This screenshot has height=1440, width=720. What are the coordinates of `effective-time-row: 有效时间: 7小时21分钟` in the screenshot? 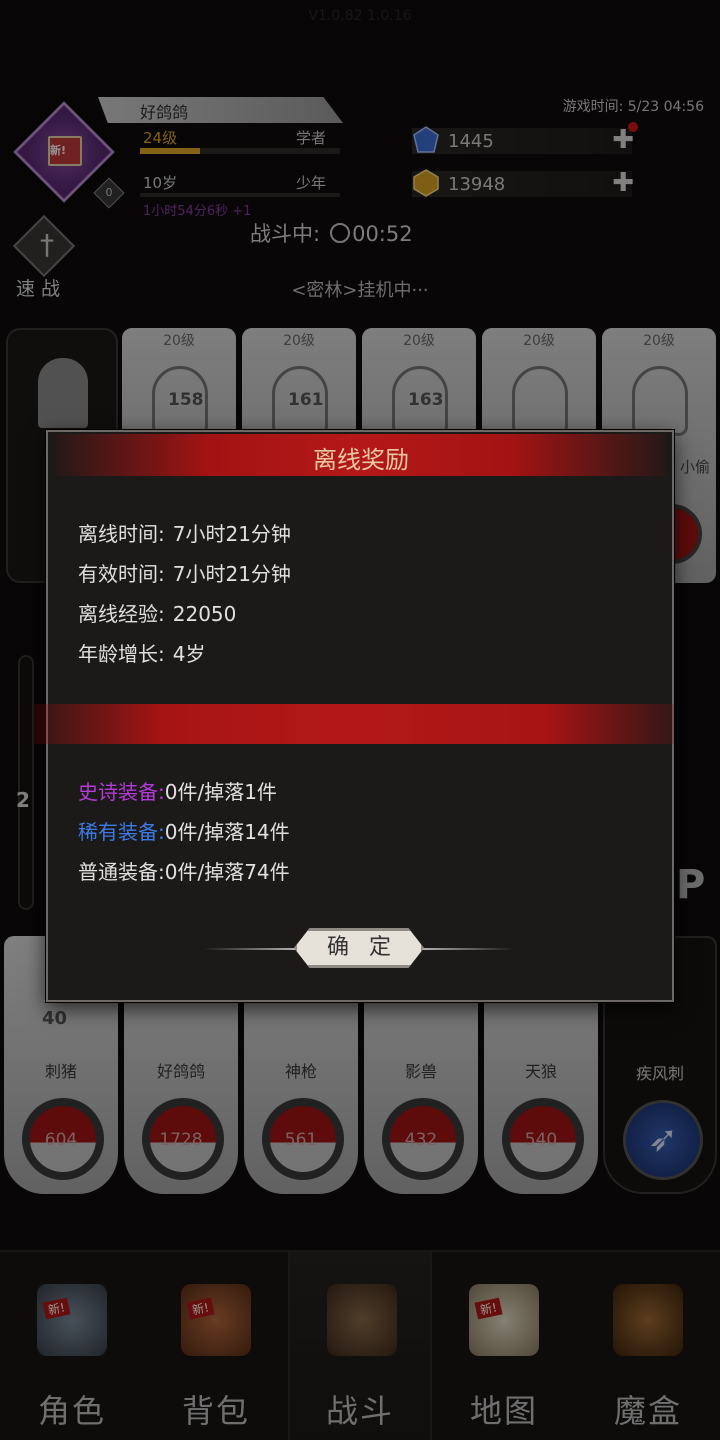 It's located at (184, 572).